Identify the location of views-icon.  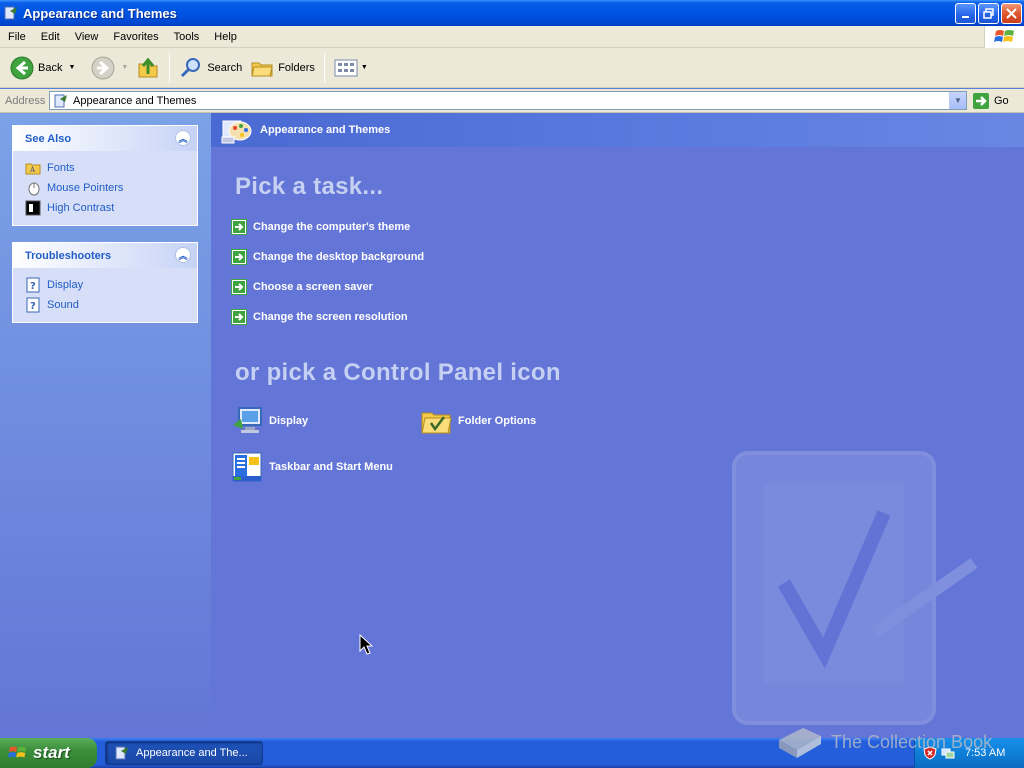
(346, 67).